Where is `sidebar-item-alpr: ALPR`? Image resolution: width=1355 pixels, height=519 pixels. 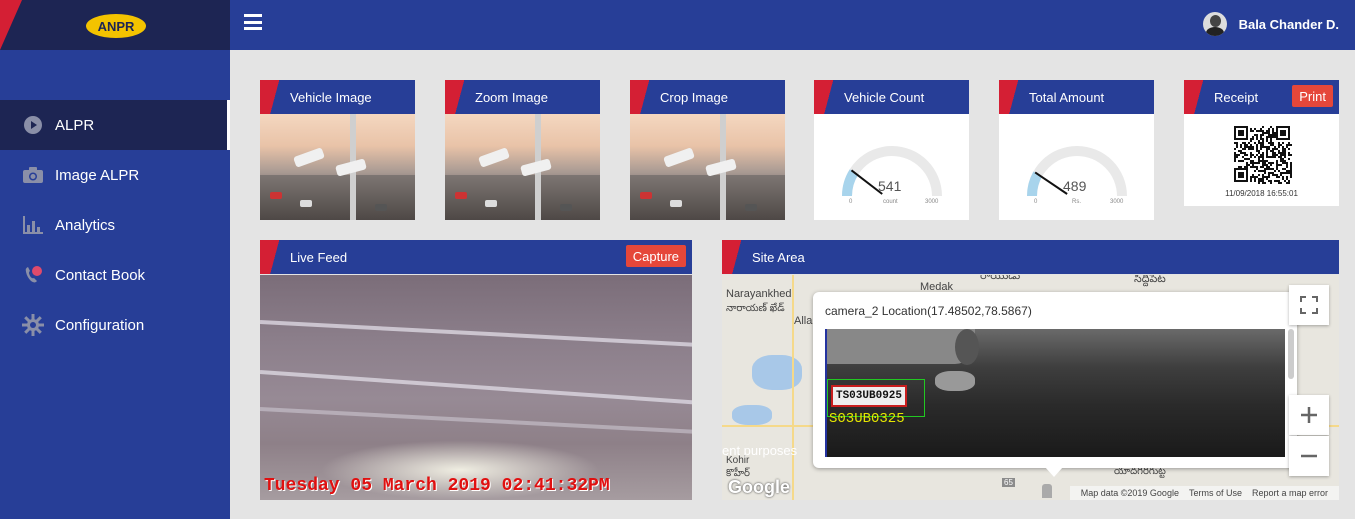
sidebar-item-alpr: ALPR is located at coordinates (115, 125).